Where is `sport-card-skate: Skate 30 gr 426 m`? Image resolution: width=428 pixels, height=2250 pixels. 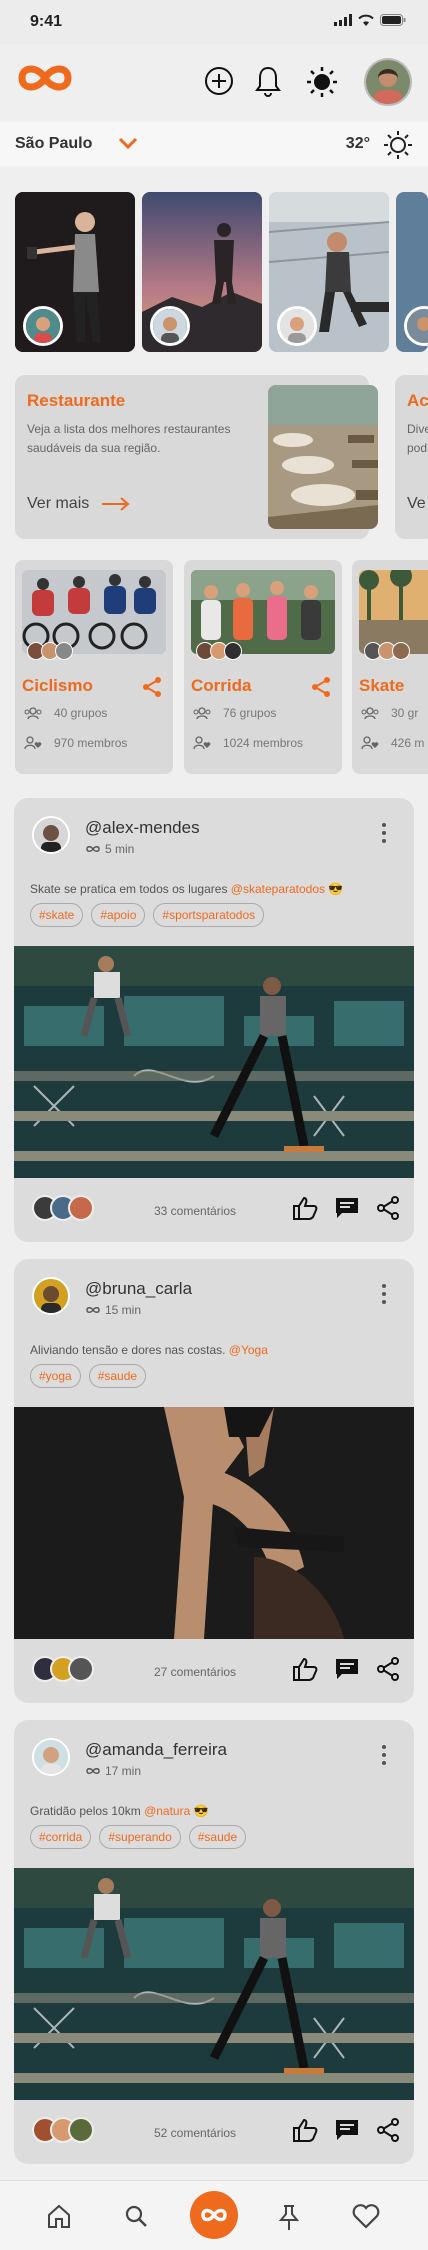 sport-card-skate: Skate 30 gr 426 m is located at coordinates (390, 667).